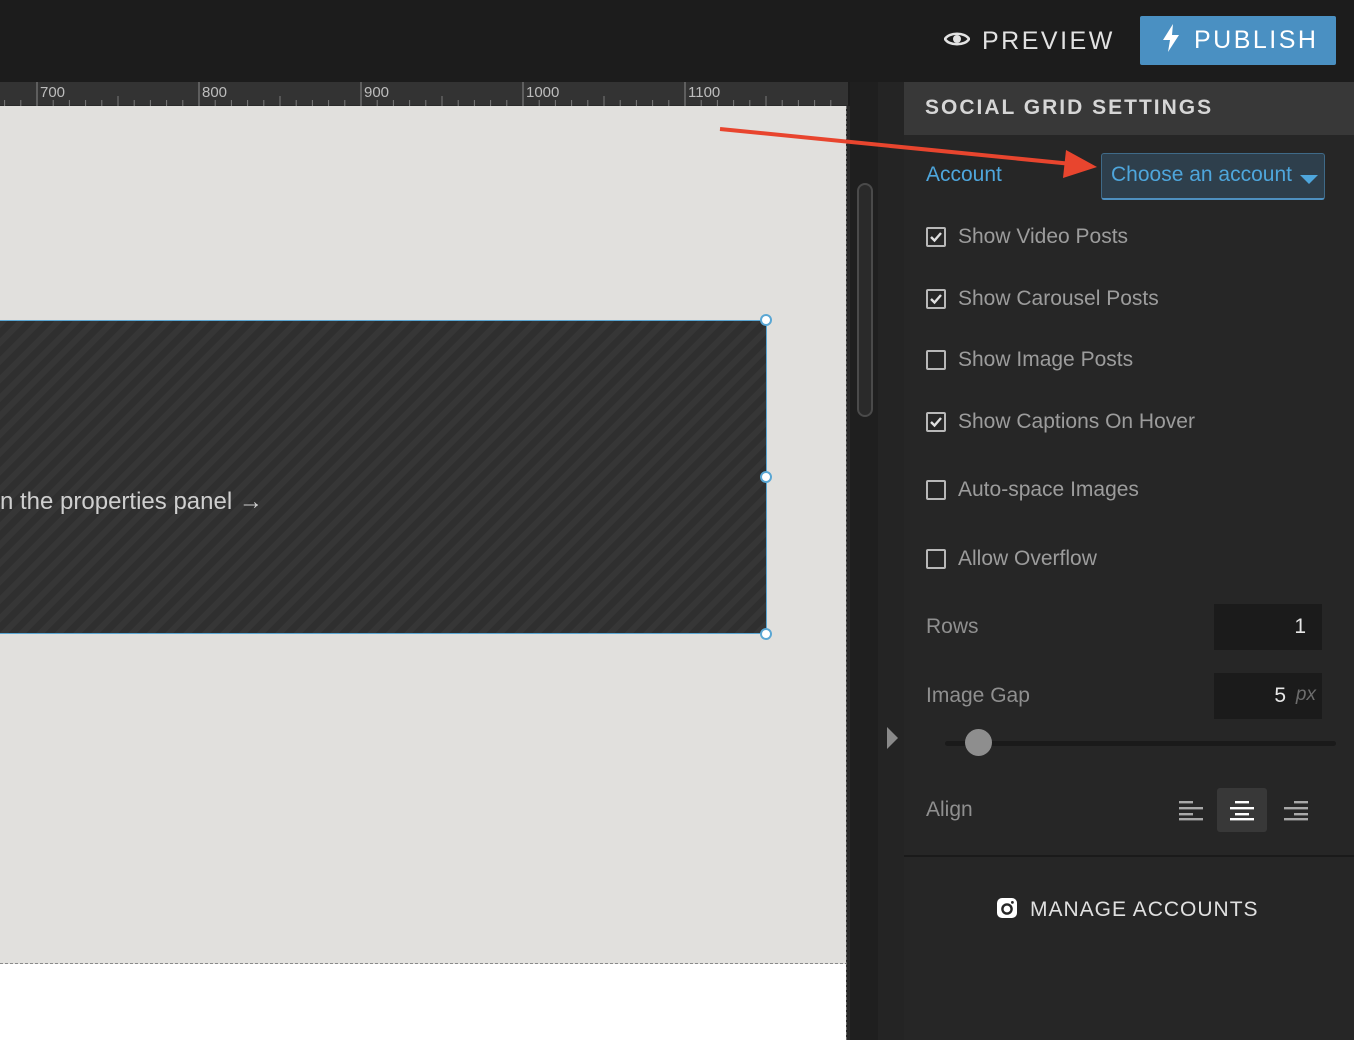  I want to click on checkbox-row: Show Captions On Hover, so click(1060, 422).